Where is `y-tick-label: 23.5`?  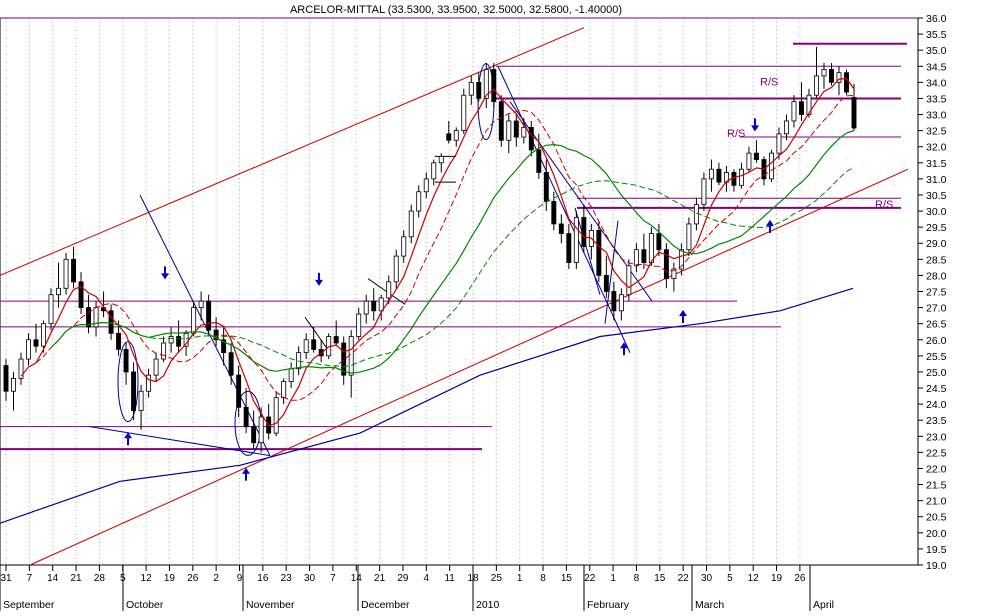 y-tick-label: 23.5 is located at coordinates (936, 421).